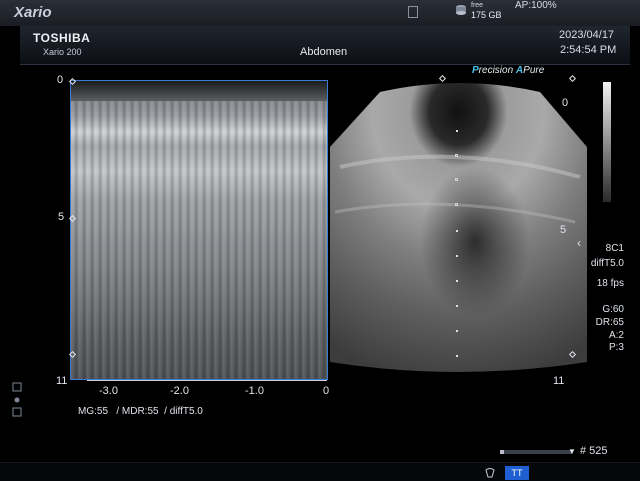 The width and height of the screenshot is (640, 481). Describe the element at coordinates (572, 451) in the screenshot. I see `cine-arrow-icon: ▼` at that location.